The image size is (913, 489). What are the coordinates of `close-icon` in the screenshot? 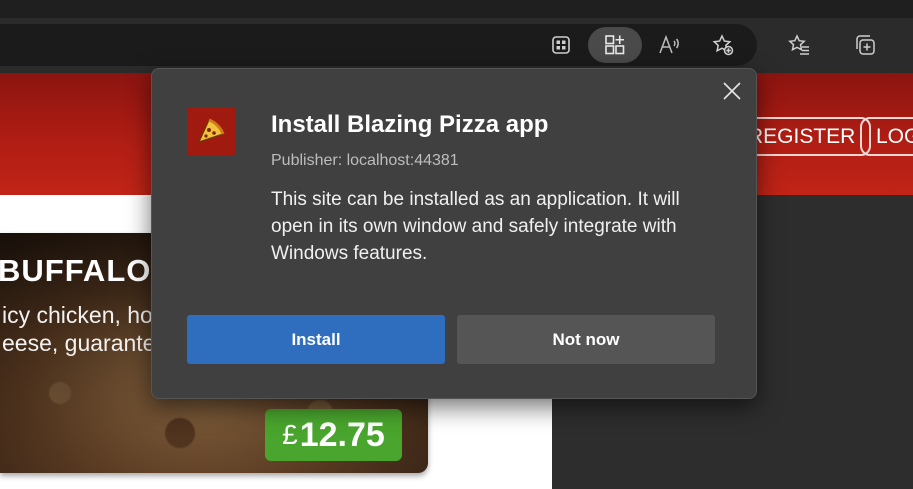 It's located at (732, 91).